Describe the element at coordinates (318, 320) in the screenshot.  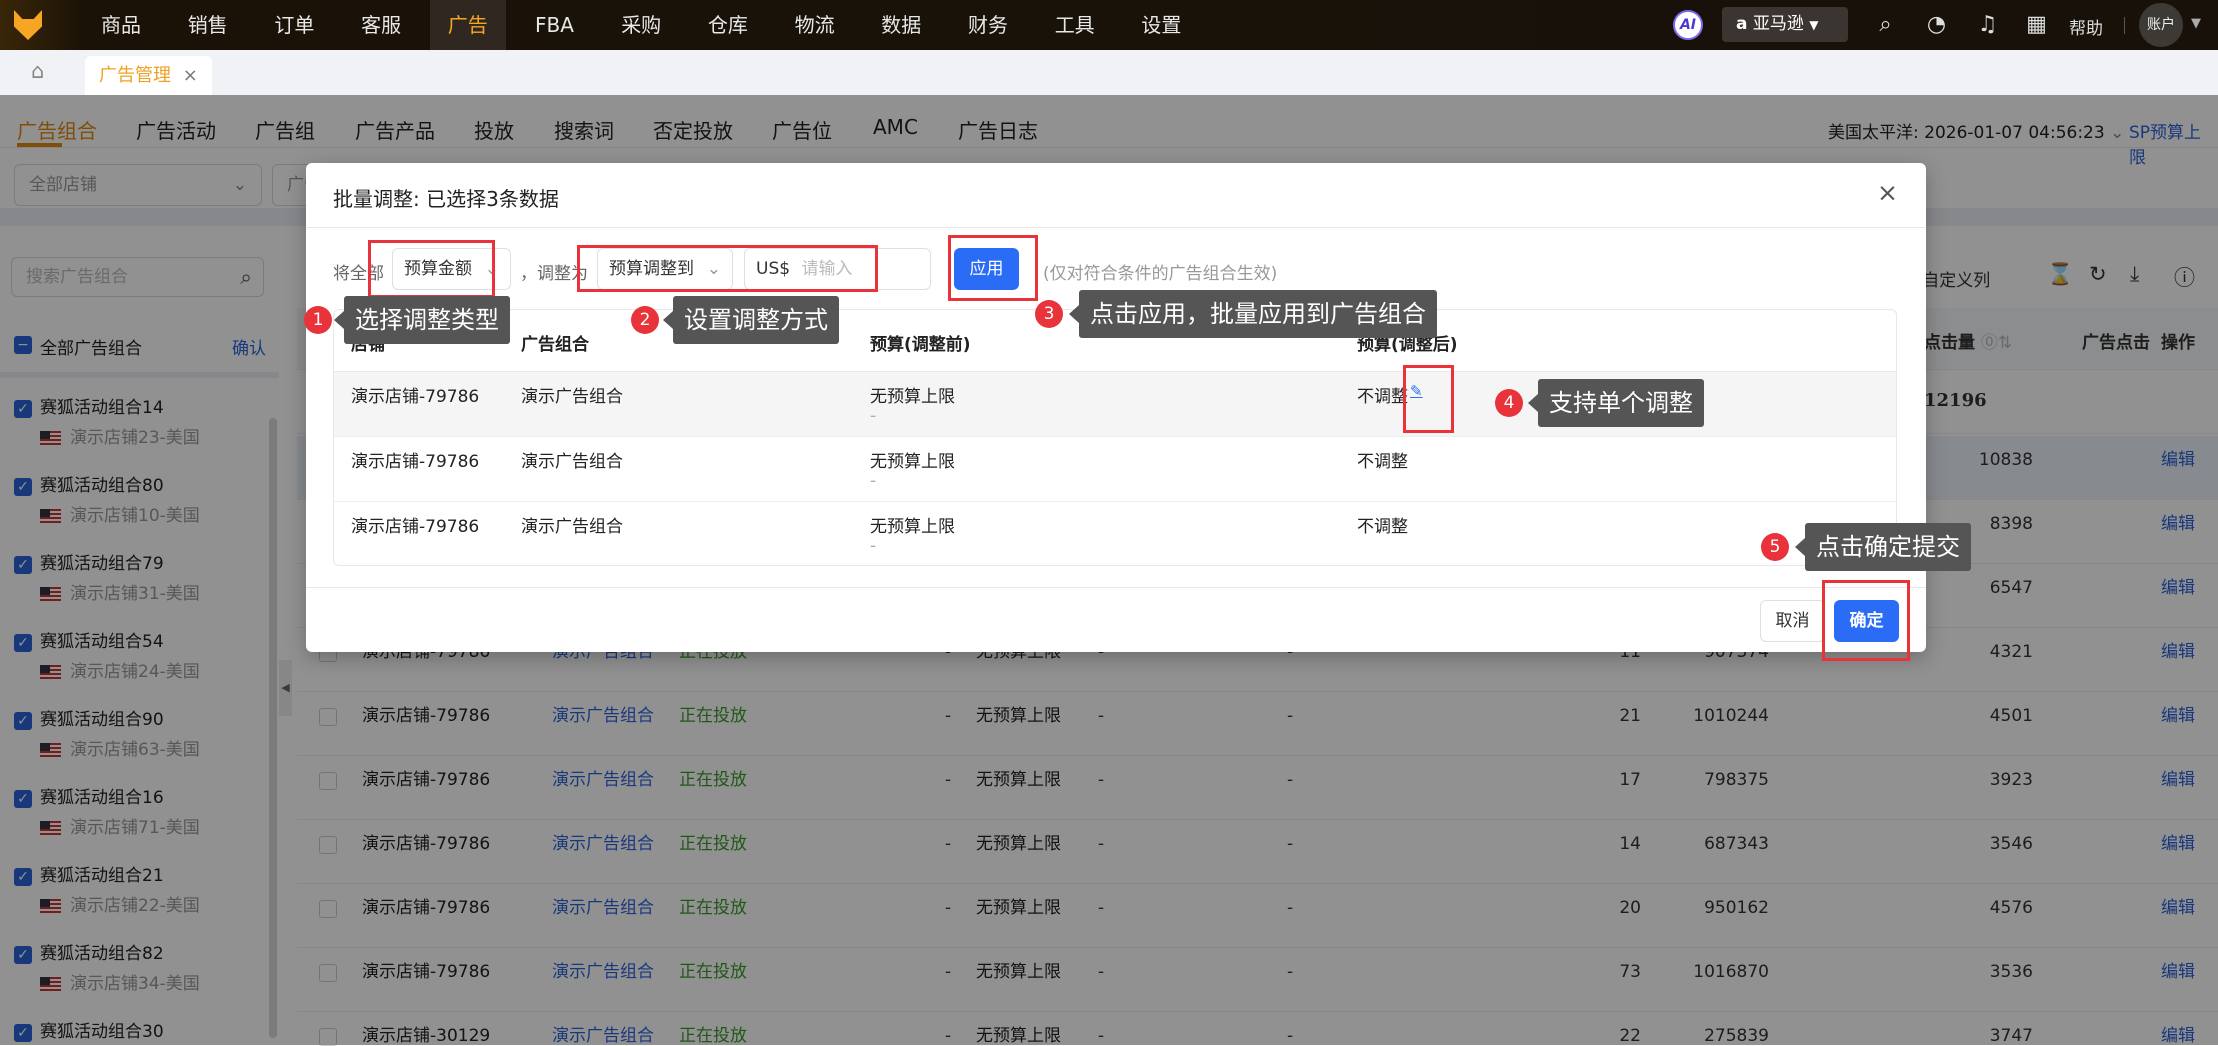
I see `step-badge-1: 1` at that location.